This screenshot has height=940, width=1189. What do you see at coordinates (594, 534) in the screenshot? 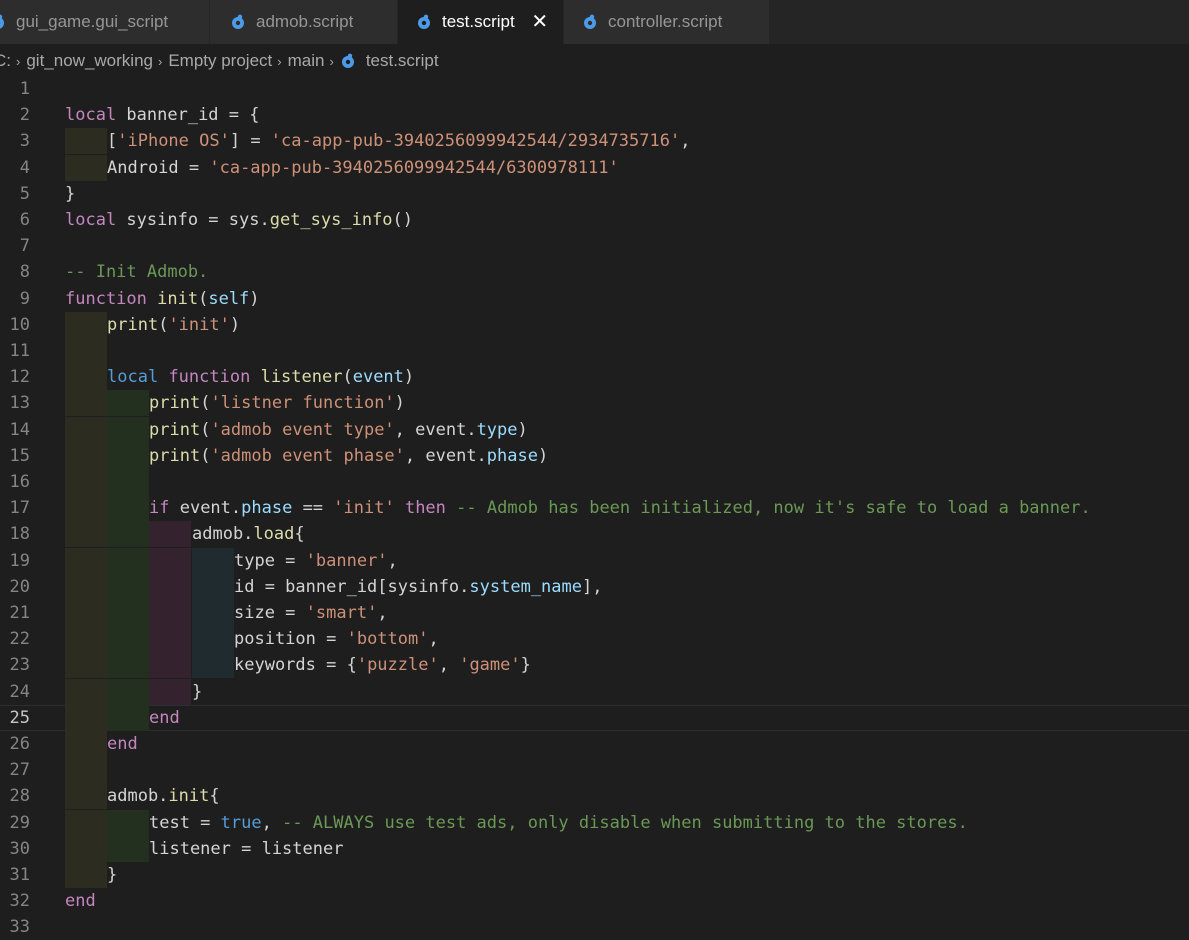
I see `code-line: 18admob.load{` at bounding box center [594, 534].